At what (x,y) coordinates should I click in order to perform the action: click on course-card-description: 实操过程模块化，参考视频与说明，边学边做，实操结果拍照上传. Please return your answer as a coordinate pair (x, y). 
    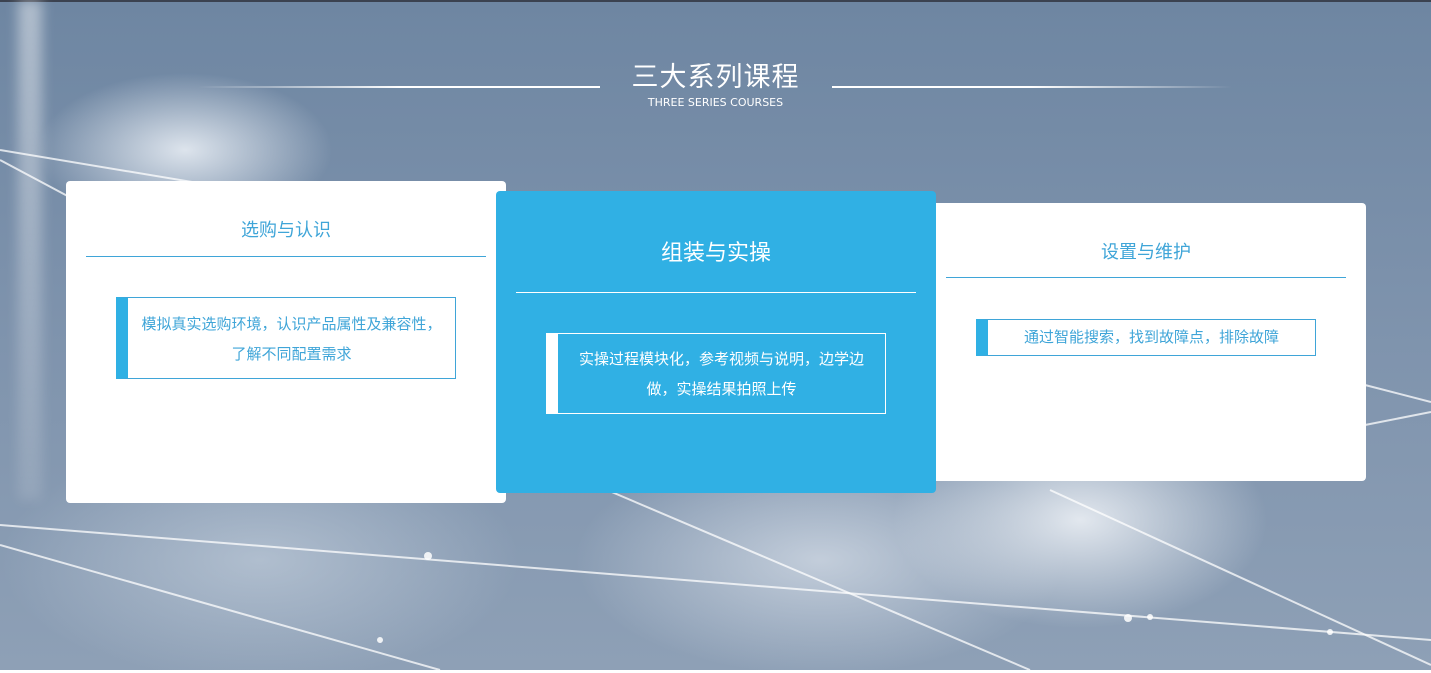
    Looking at the image, I should click on (716, 373).